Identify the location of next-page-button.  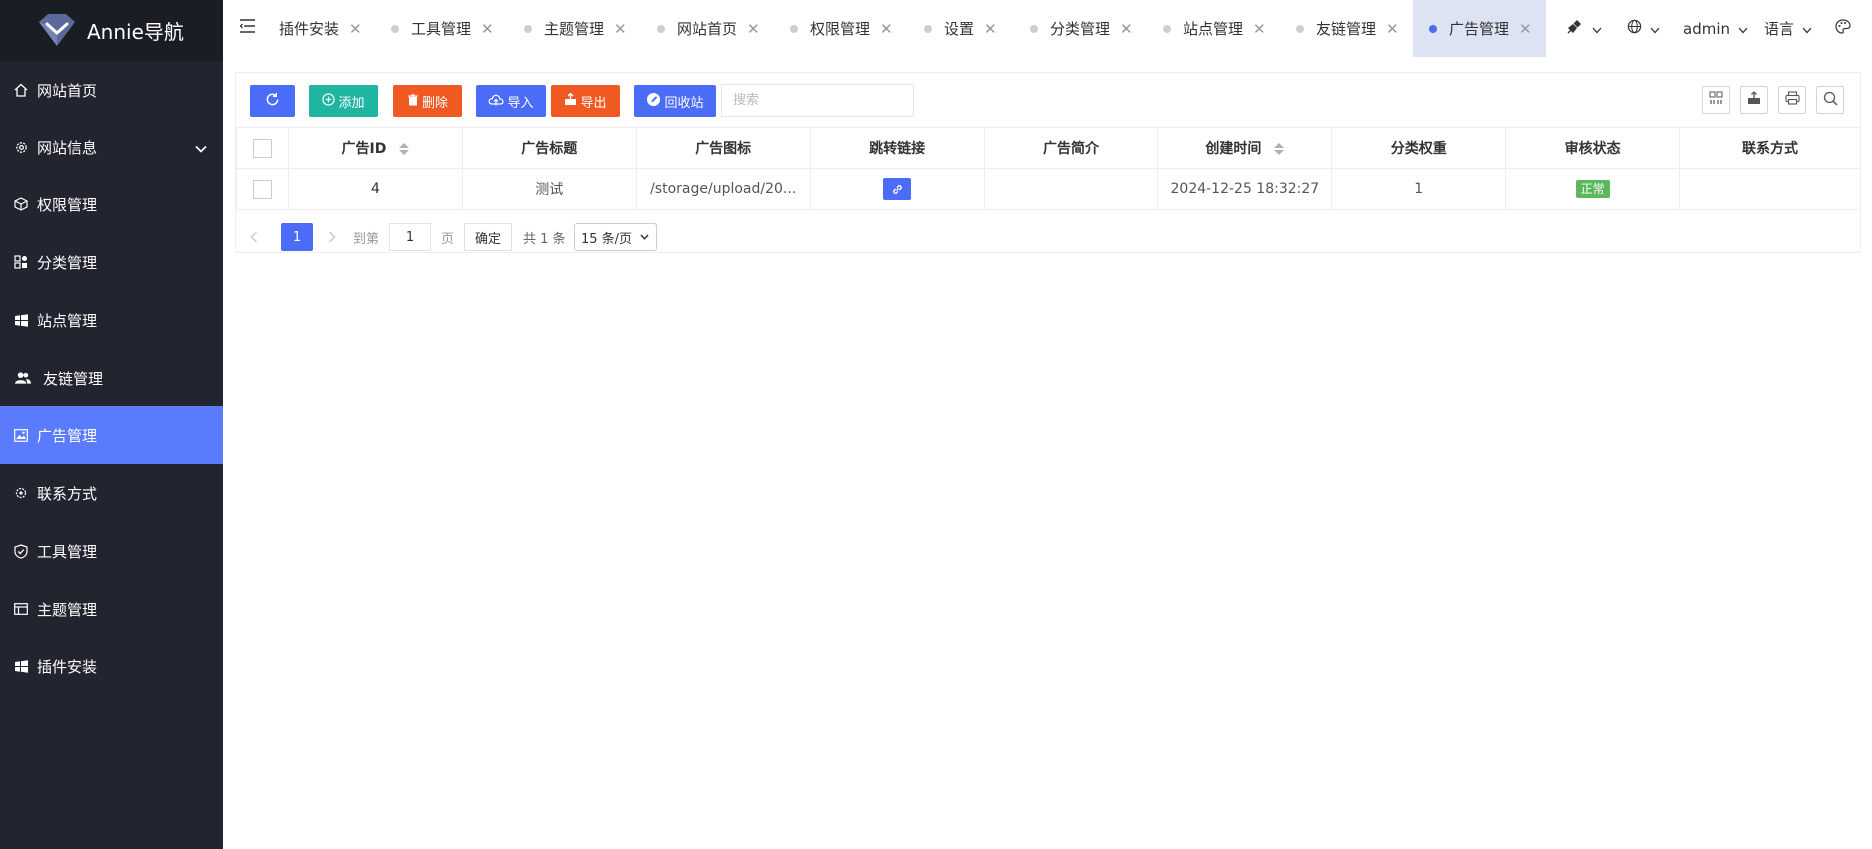
(332, 237).